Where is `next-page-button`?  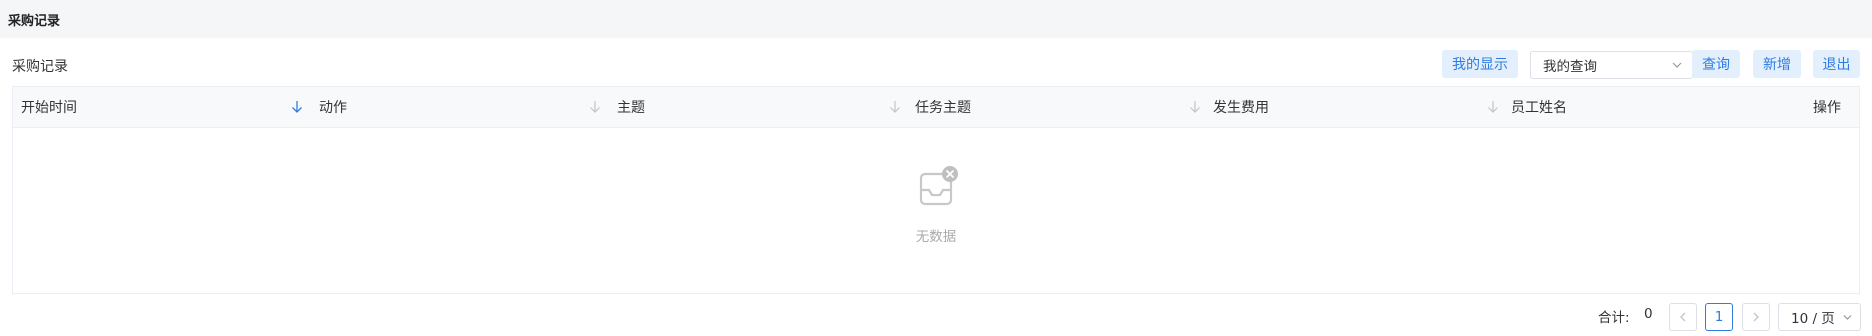 next-page-button is located at coordinates (1756, 317).